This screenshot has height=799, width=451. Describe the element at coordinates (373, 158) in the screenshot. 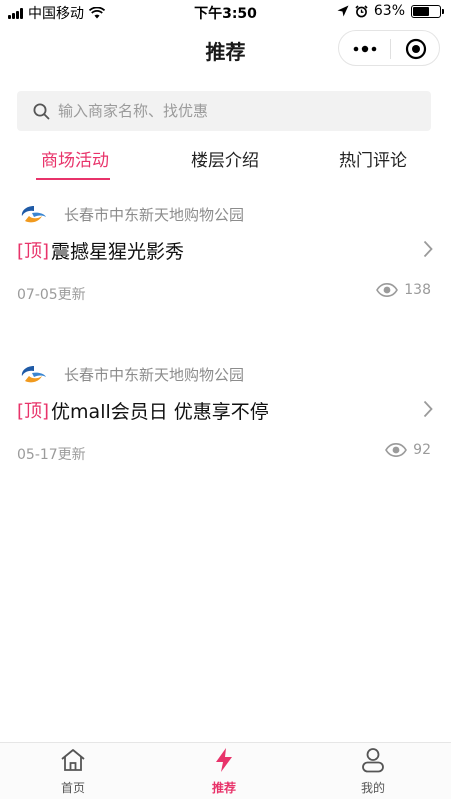

I see `tab-hot-comments: 热门评论` at that location.